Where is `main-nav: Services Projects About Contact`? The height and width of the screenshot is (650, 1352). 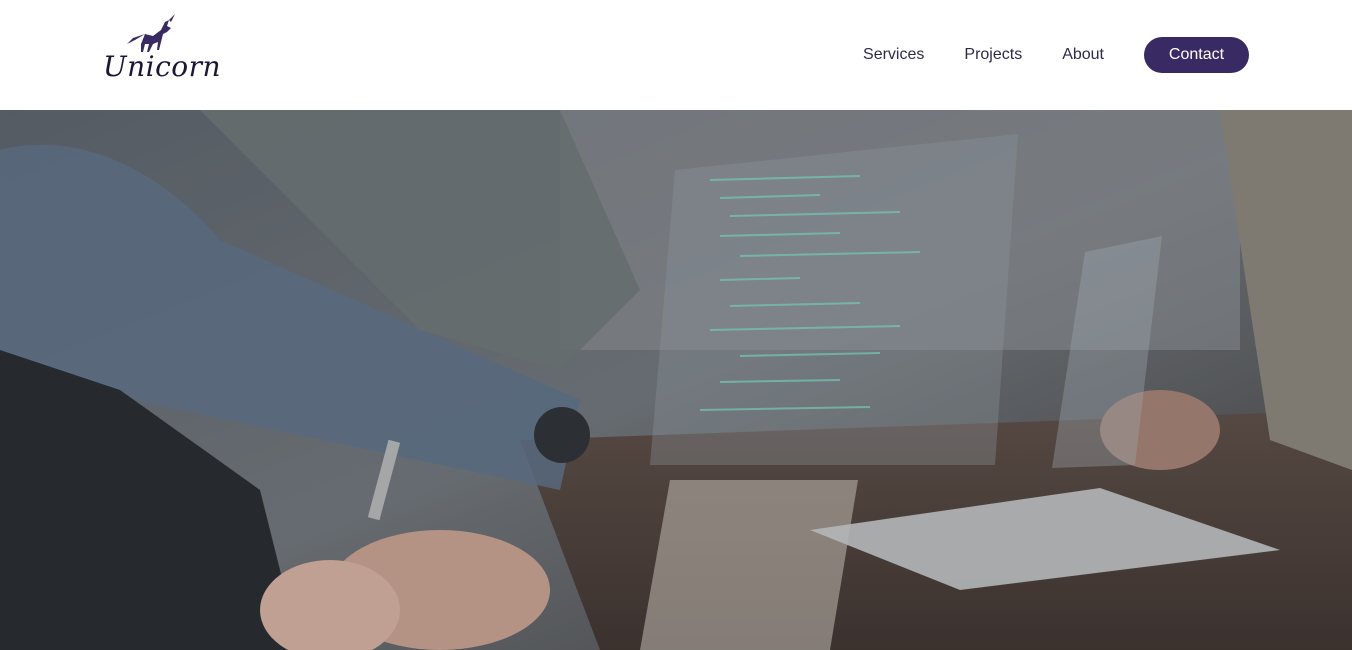
main-nav: Services Projects About Contact is located at coordinates (1056, 55).